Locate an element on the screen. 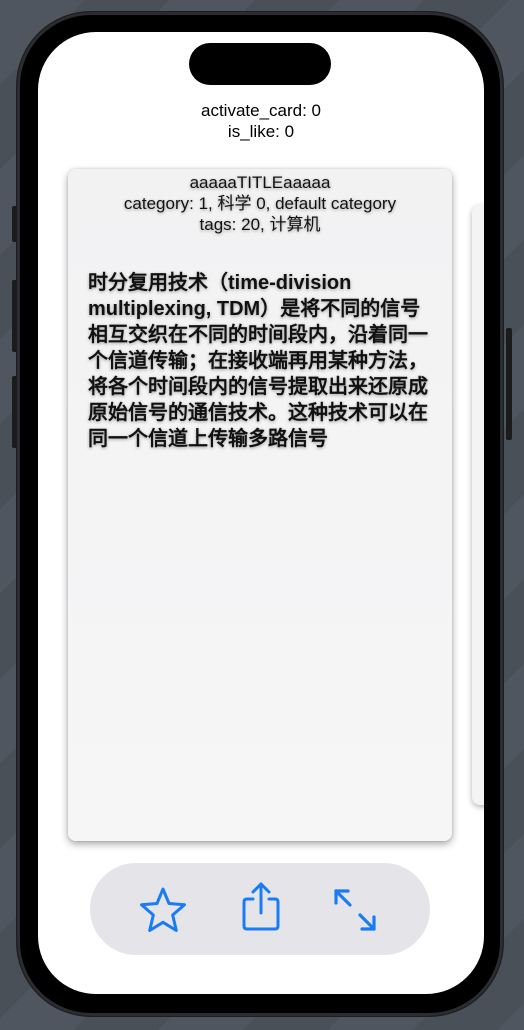 This screenshot has width=524, height=1030. like-button is located at coordinates (163, 910).